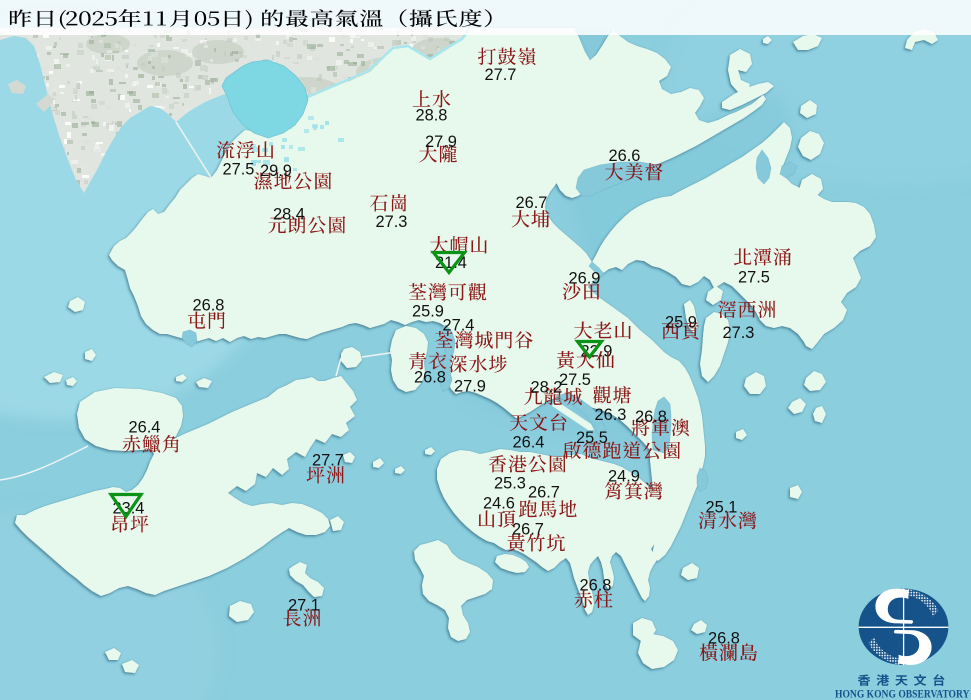  I want to click on svg-text: 25.3, so click(510, 484).